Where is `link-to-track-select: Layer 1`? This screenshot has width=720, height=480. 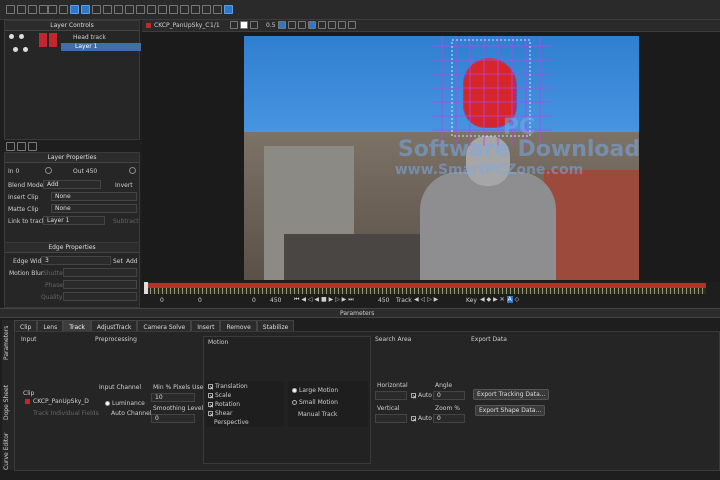 link-to-track-select: Layer 1 is located at coordinates (74, 220).